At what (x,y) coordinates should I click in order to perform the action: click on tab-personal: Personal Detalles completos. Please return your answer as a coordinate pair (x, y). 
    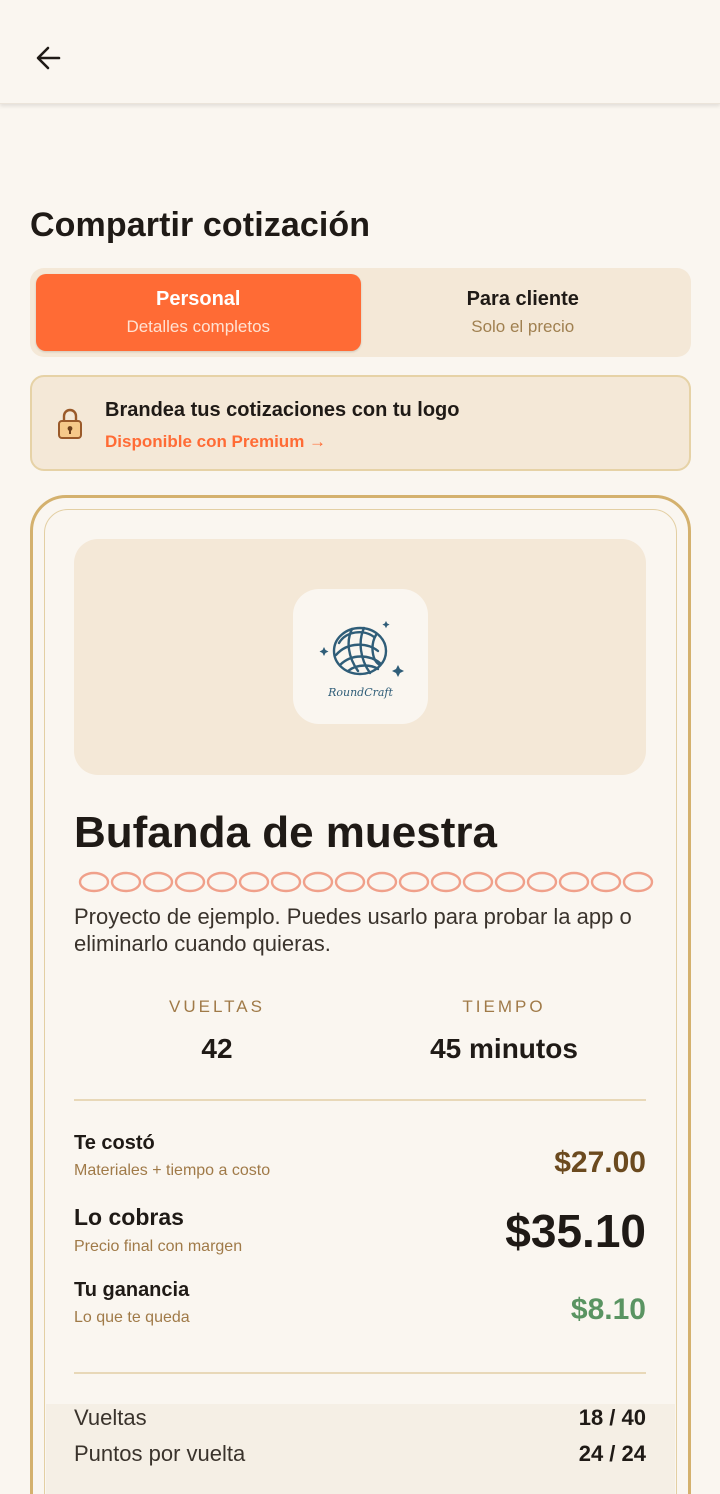
    Looking at the image, I should click on (198, 312).